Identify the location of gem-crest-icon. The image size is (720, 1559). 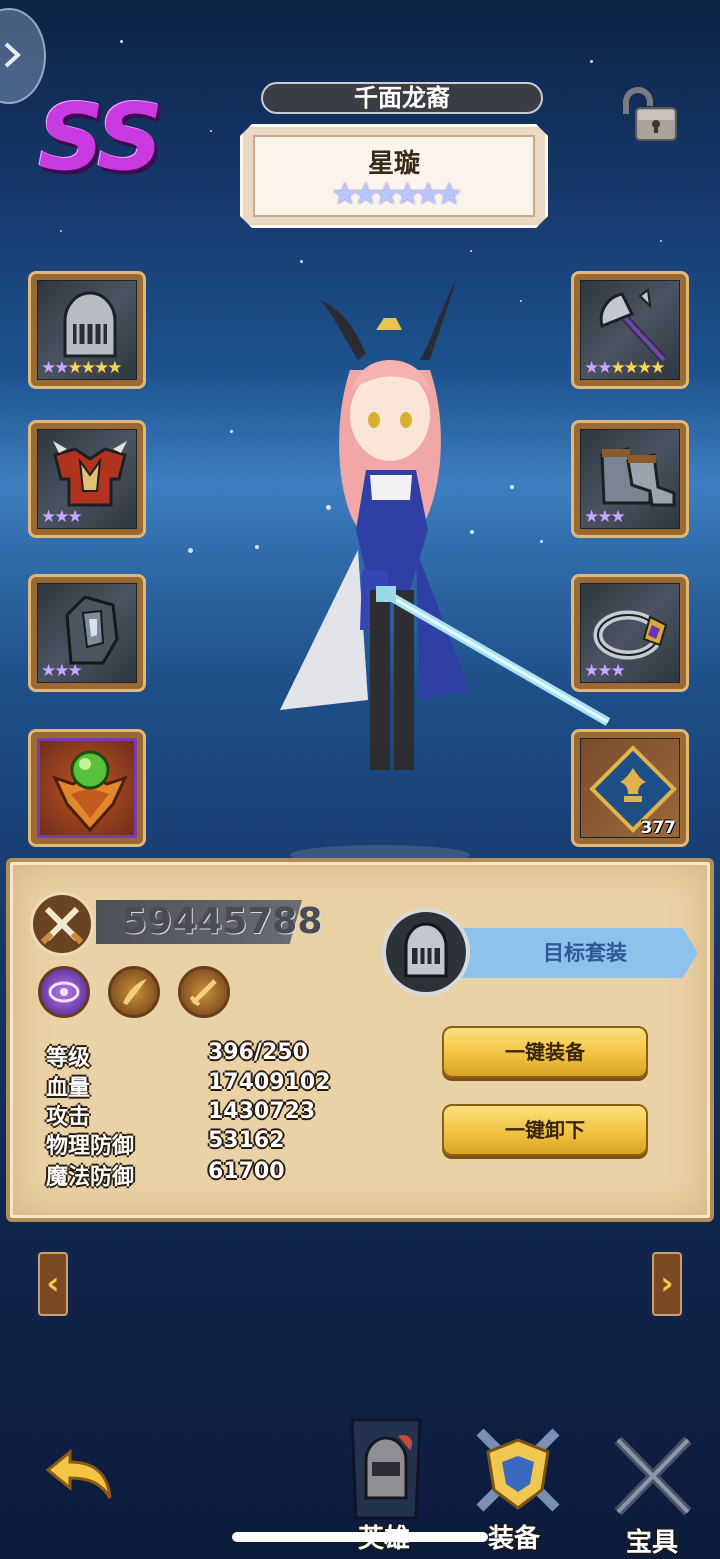
(90, 791).